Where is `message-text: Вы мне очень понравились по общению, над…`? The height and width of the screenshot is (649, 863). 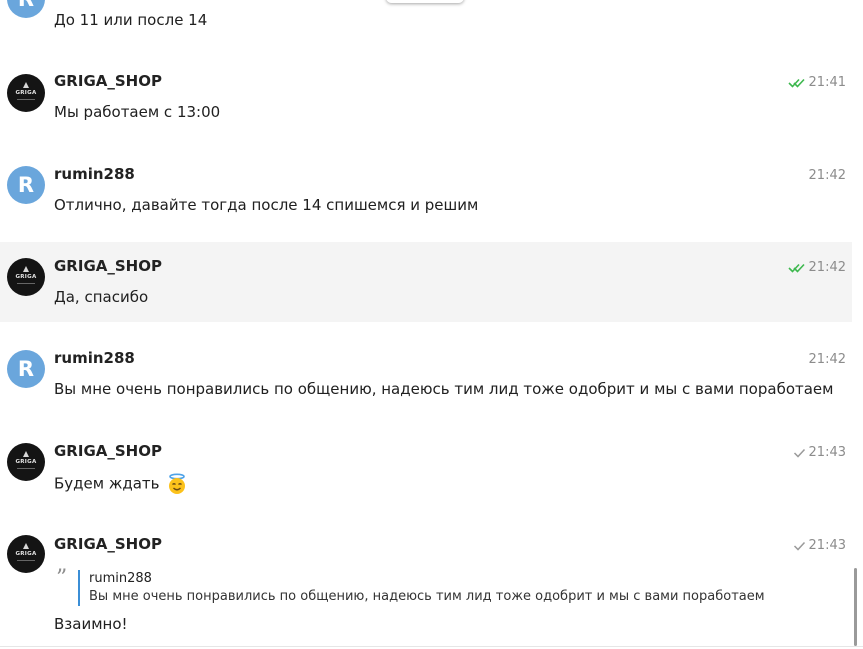 message-text: Вы мне очень понравились по общению, над… is located at coordinates (444, 389).